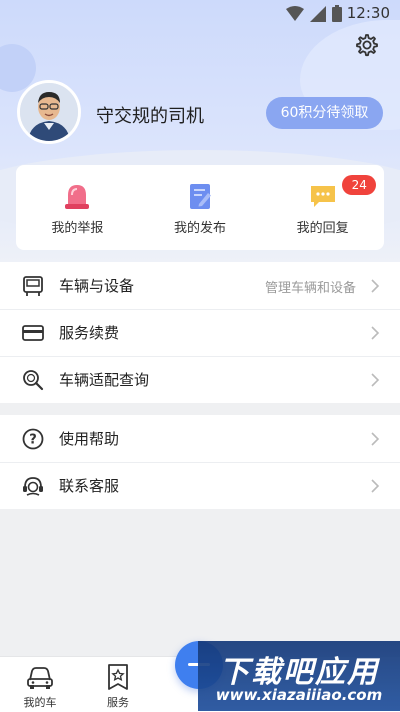 The image size is (400, 712). I want to click on unread-count-badge: 24, so click(359, 185).